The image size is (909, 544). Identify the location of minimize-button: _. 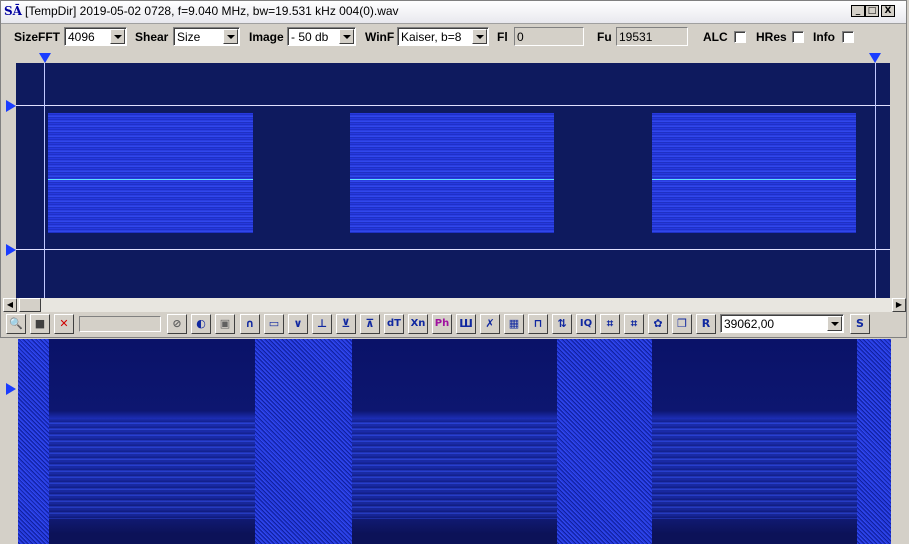
(858, 11).